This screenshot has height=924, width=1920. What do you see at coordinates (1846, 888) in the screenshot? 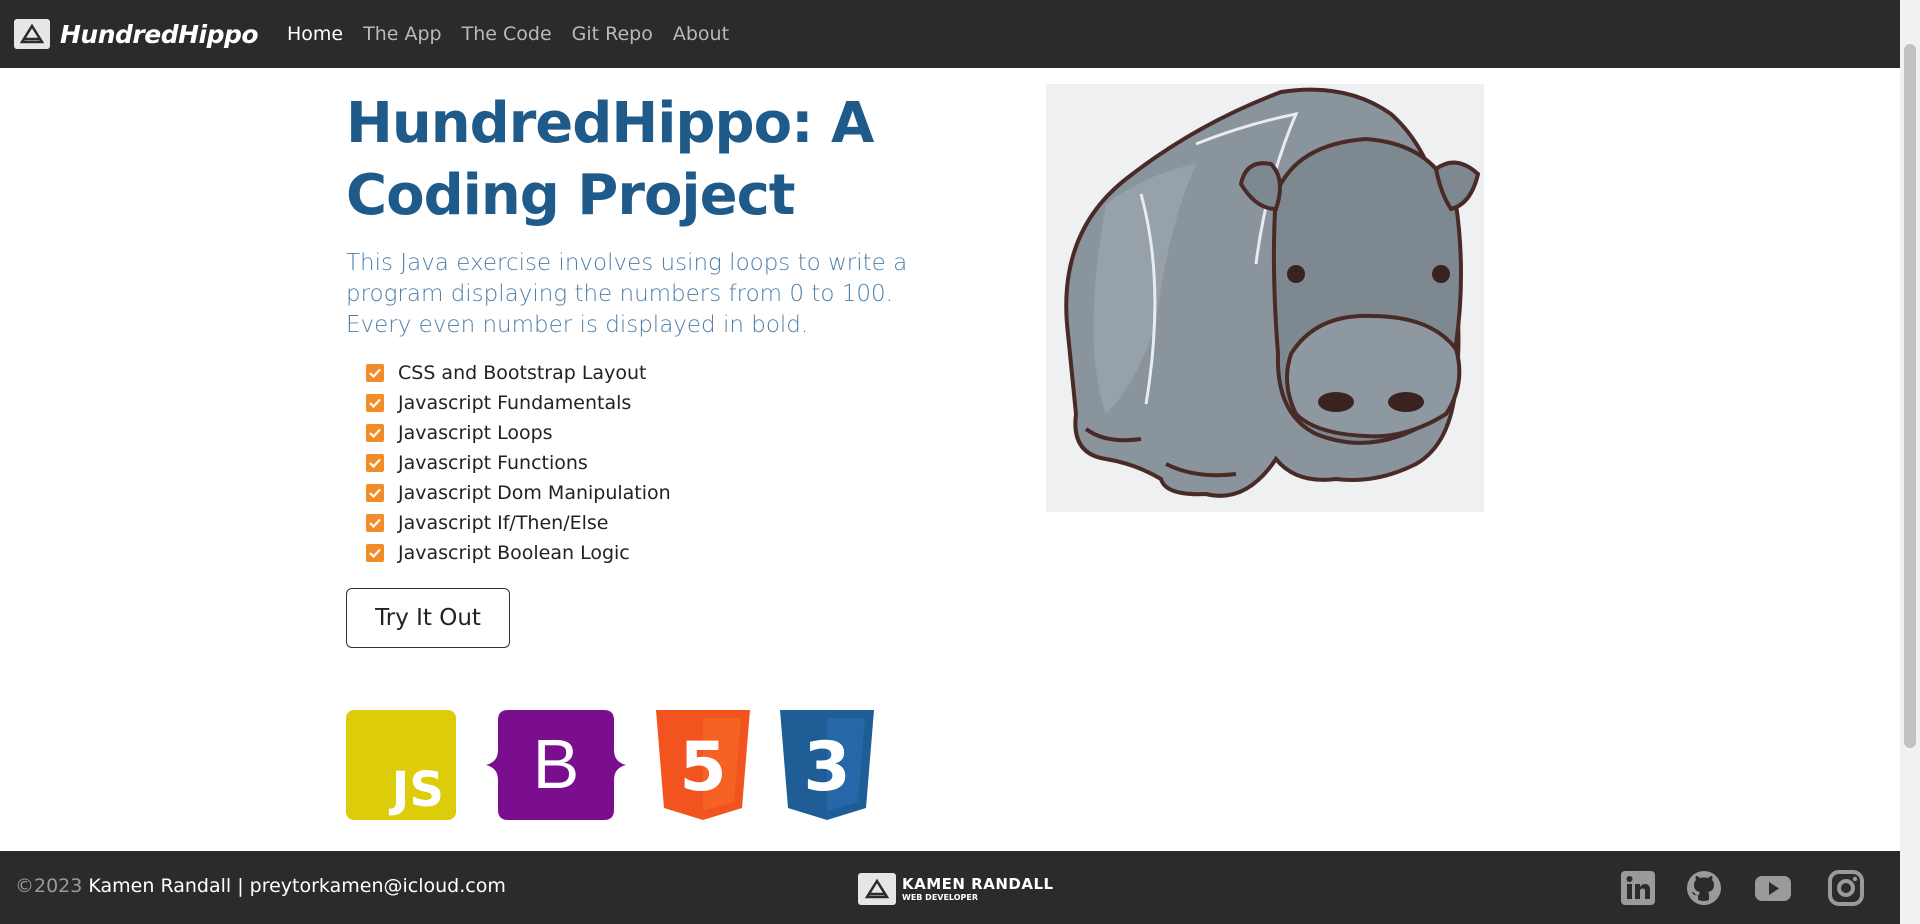
I see `instagram-icon` at bounding box center [1846, 888].